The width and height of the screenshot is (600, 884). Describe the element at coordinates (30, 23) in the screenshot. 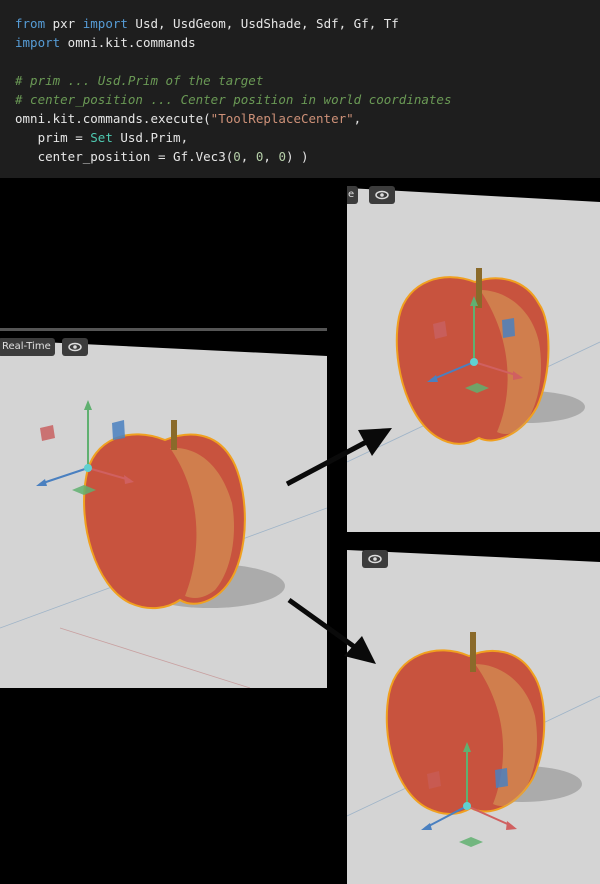

I see `code-token: from` at that location.